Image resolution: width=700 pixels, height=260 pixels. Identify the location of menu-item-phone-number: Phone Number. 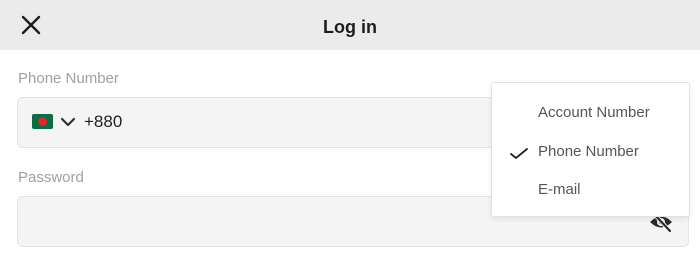
(590, 152).